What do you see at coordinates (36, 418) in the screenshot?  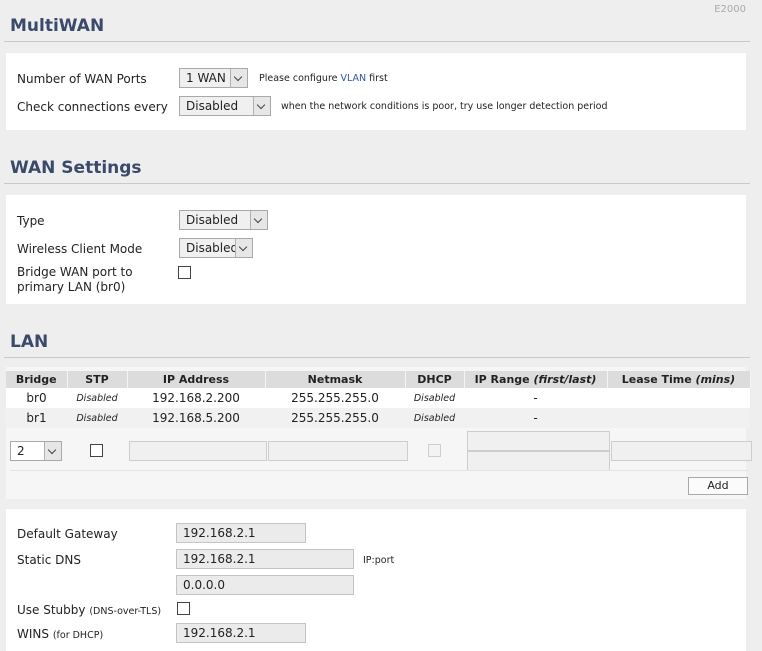 I see `row-bridge: br1` at bounding box center [36, 418].